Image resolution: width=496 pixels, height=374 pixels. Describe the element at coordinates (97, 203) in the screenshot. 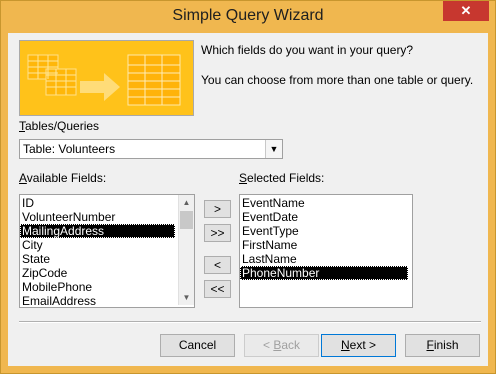

I see `list-item: ID` at that location.